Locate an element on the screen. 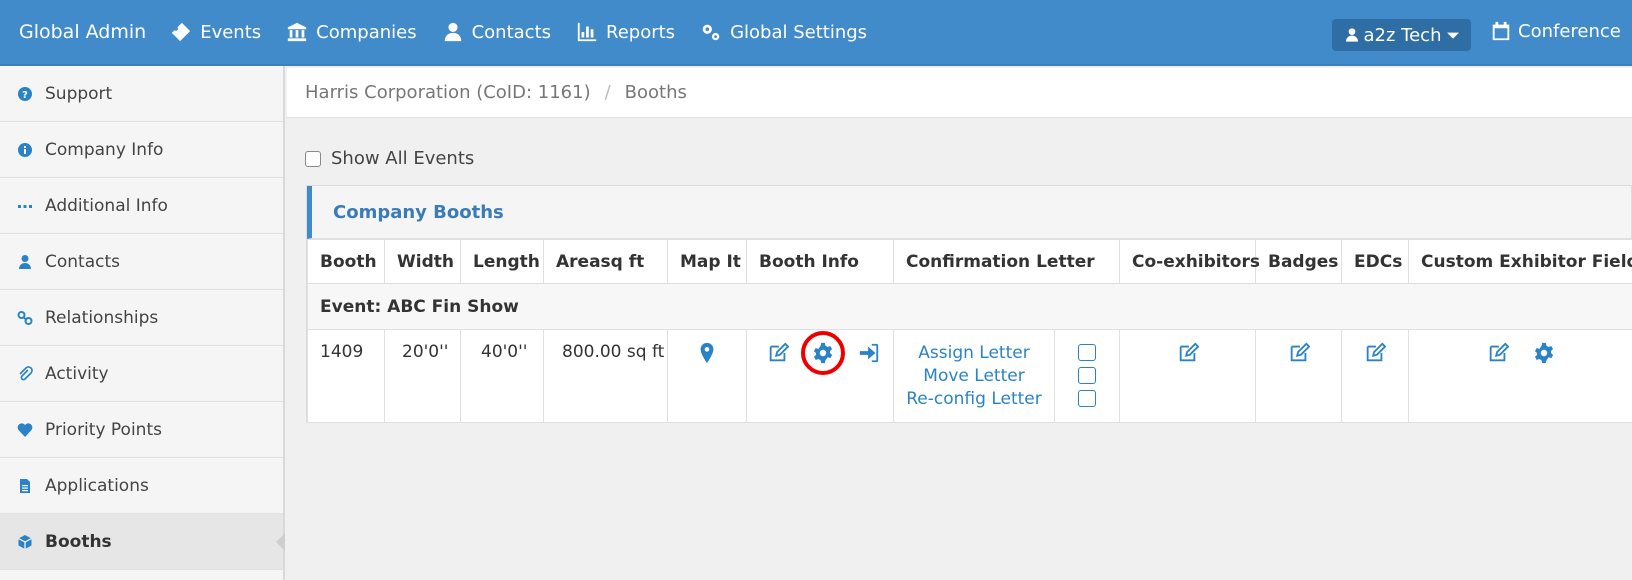 This screenshot has height=580, width=1632. conference-link: Conference is located at coordinates (1555, 31).